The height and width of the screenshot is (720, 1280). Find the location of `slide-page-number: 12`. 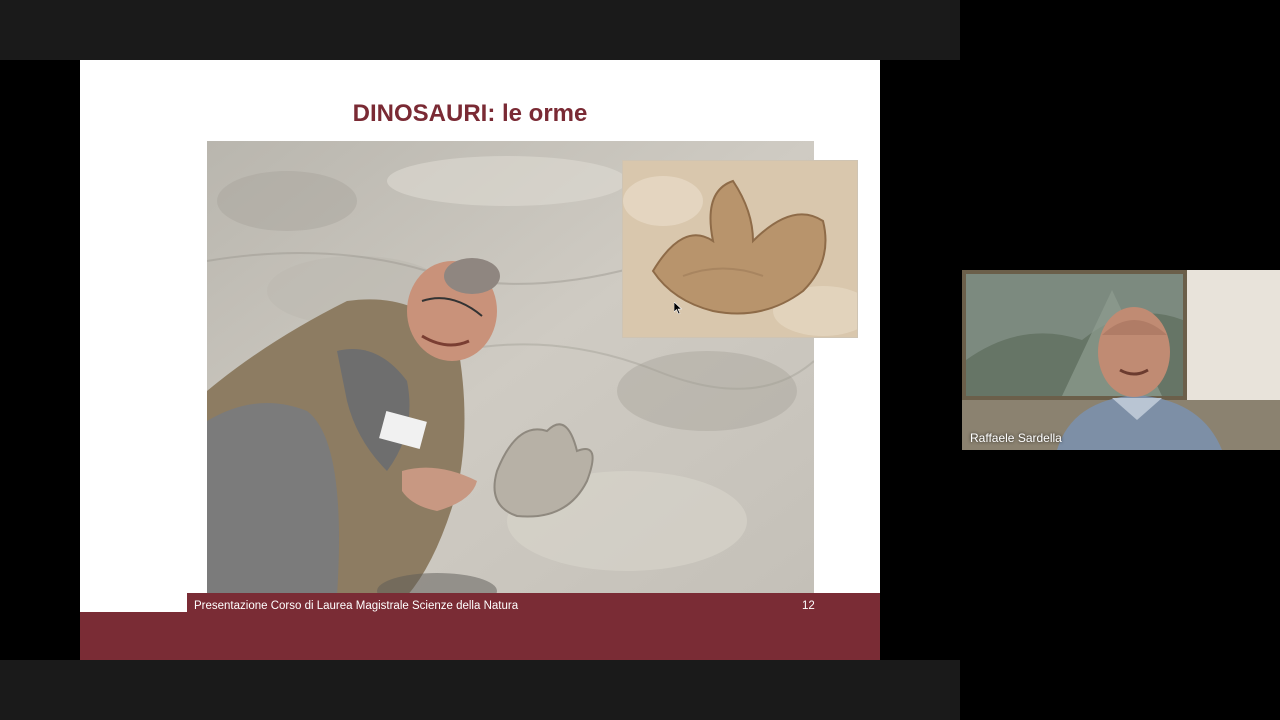

slide-page-number: 12 is located at coordinates (808, 606).